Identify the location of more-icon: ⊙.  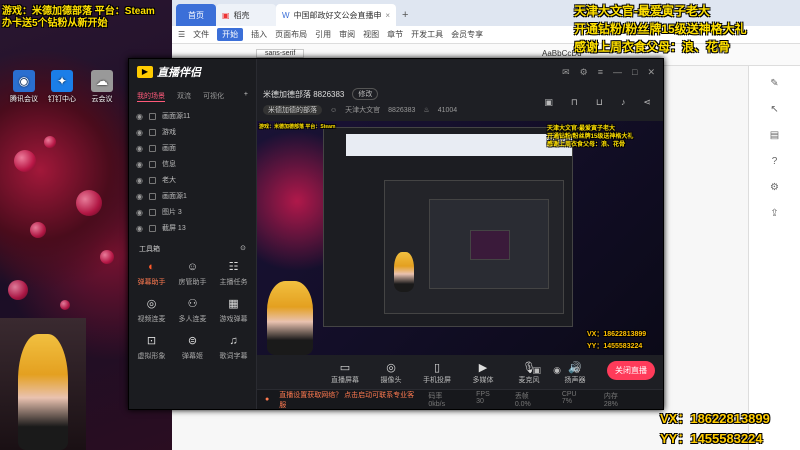
(243, 249).